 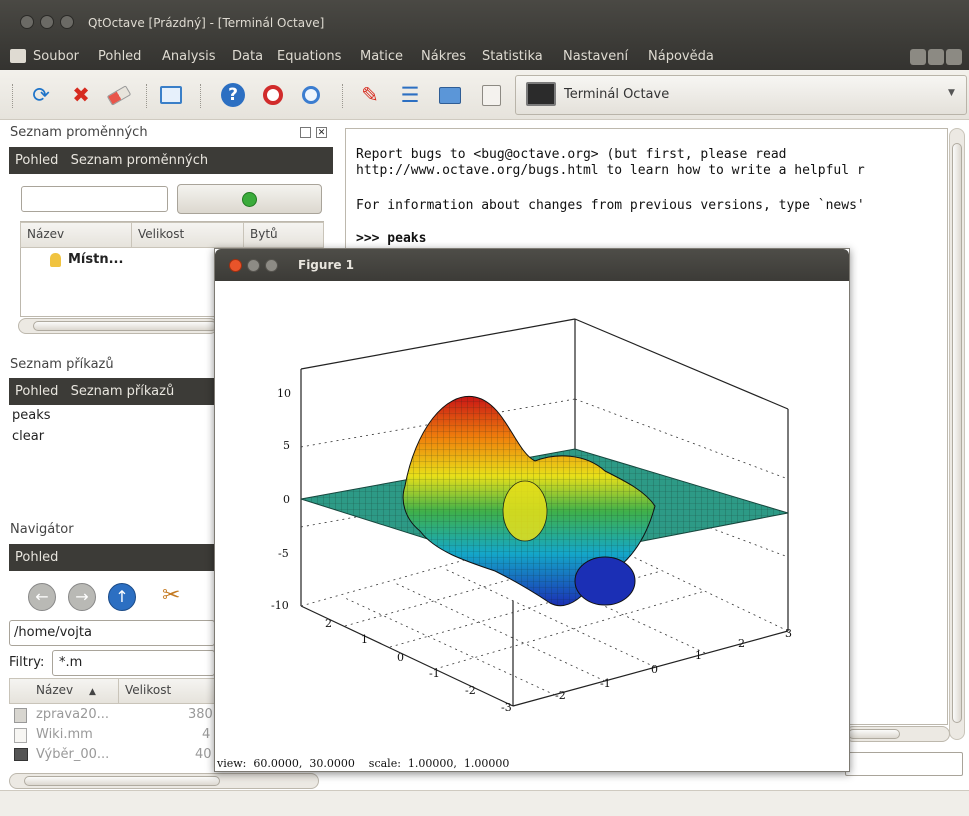 What do you see at coordinates (21, 754) in the screenshot?
I see `image-file-icon` at bounding box center [21, 754].